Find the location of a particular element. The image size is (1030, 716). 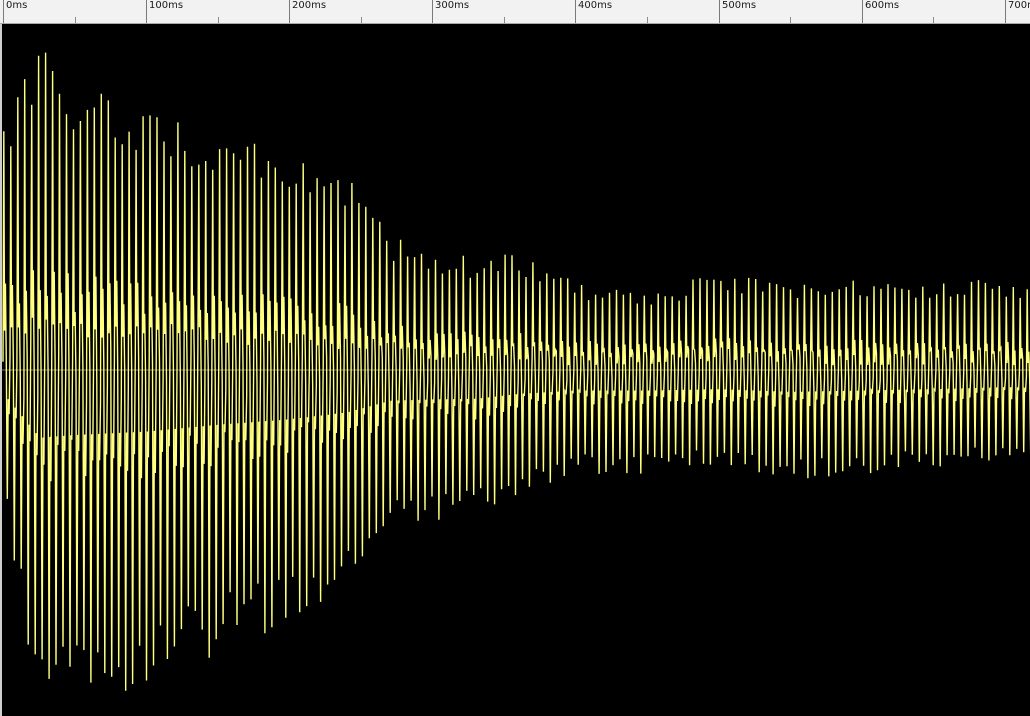

ruler-tick-label: 600ms is located at coordinates (882, 5).